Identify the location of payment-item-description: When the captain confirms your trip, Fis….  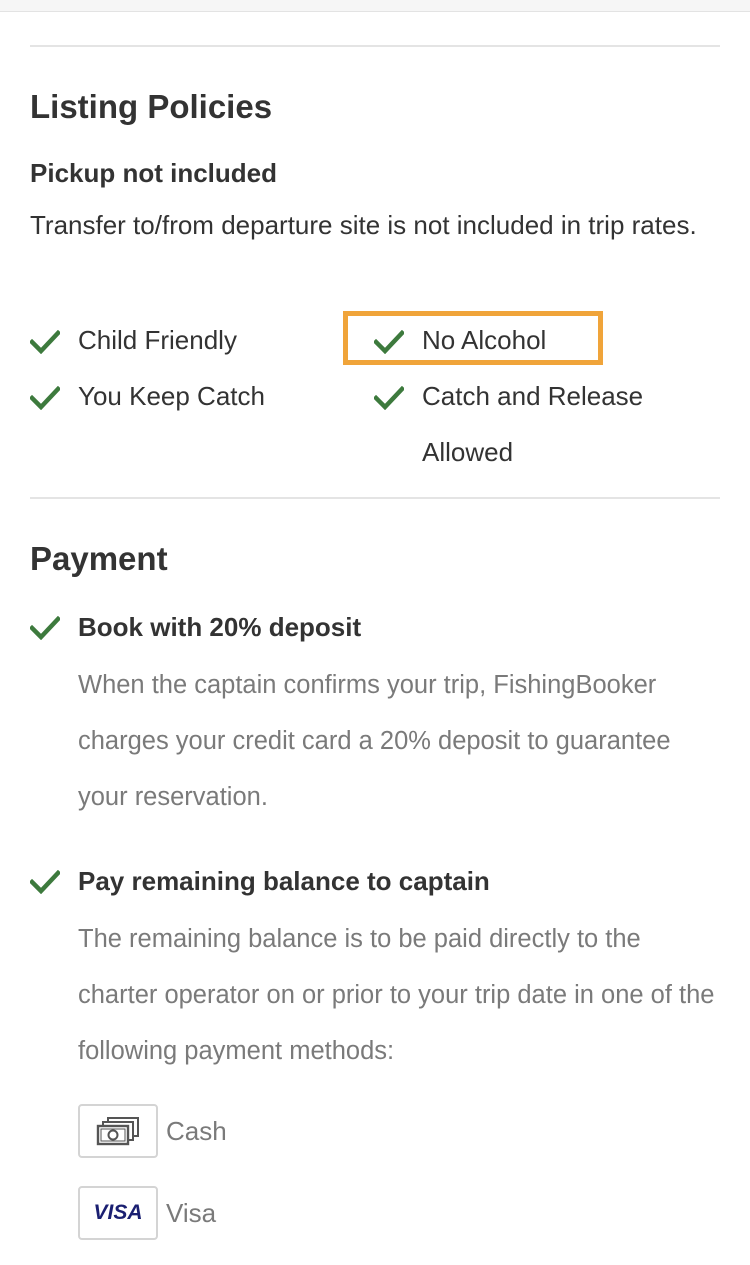
(374, 741).